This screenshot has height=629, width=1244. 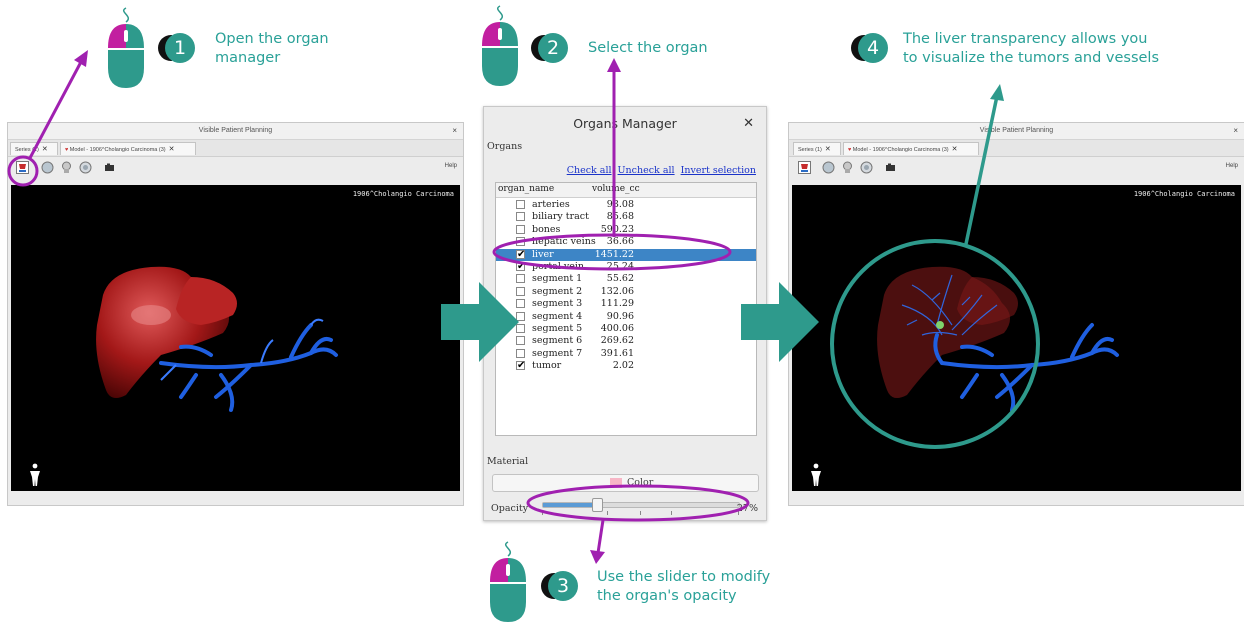 I want to click on close-icon: ✕, so click(x=748, y=123).